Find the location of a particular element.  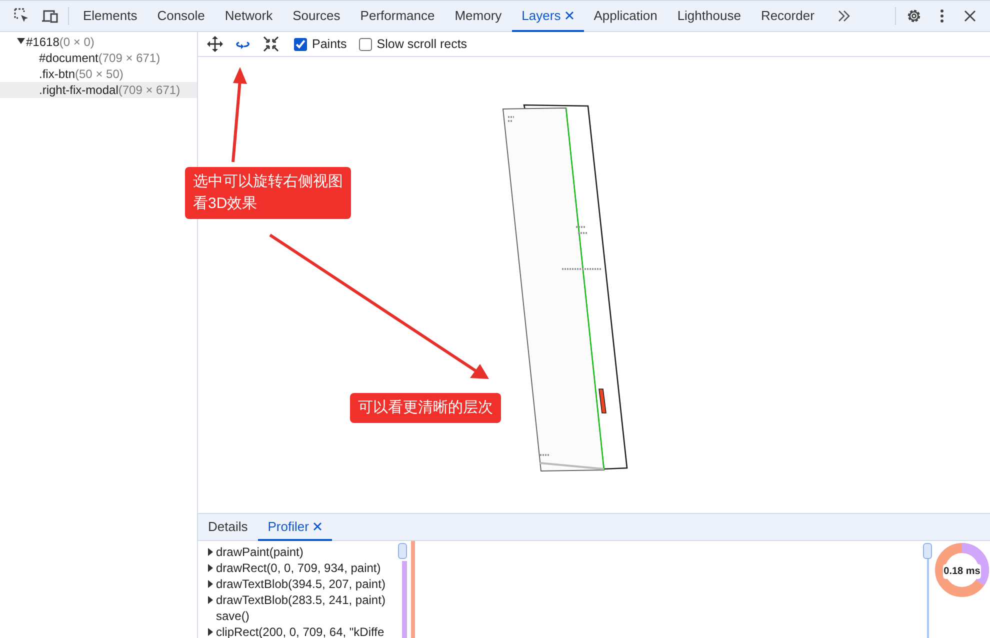

annotation-label: 选中可以旋转右侧视图 看3D效果 is located at coordinates (268, 193).